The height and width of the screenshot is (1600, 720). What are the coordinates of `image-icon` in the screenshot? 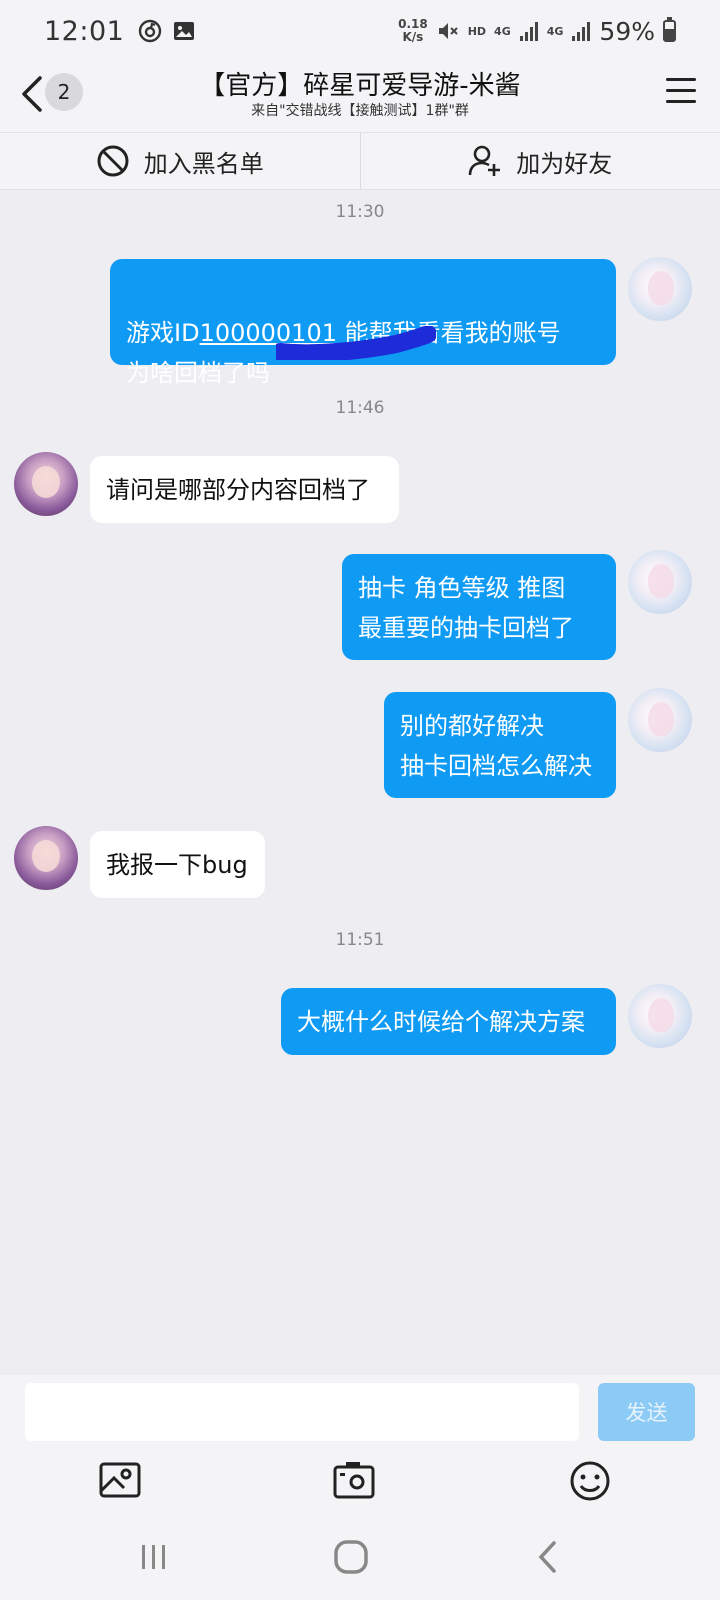 It's located at (184, 31).